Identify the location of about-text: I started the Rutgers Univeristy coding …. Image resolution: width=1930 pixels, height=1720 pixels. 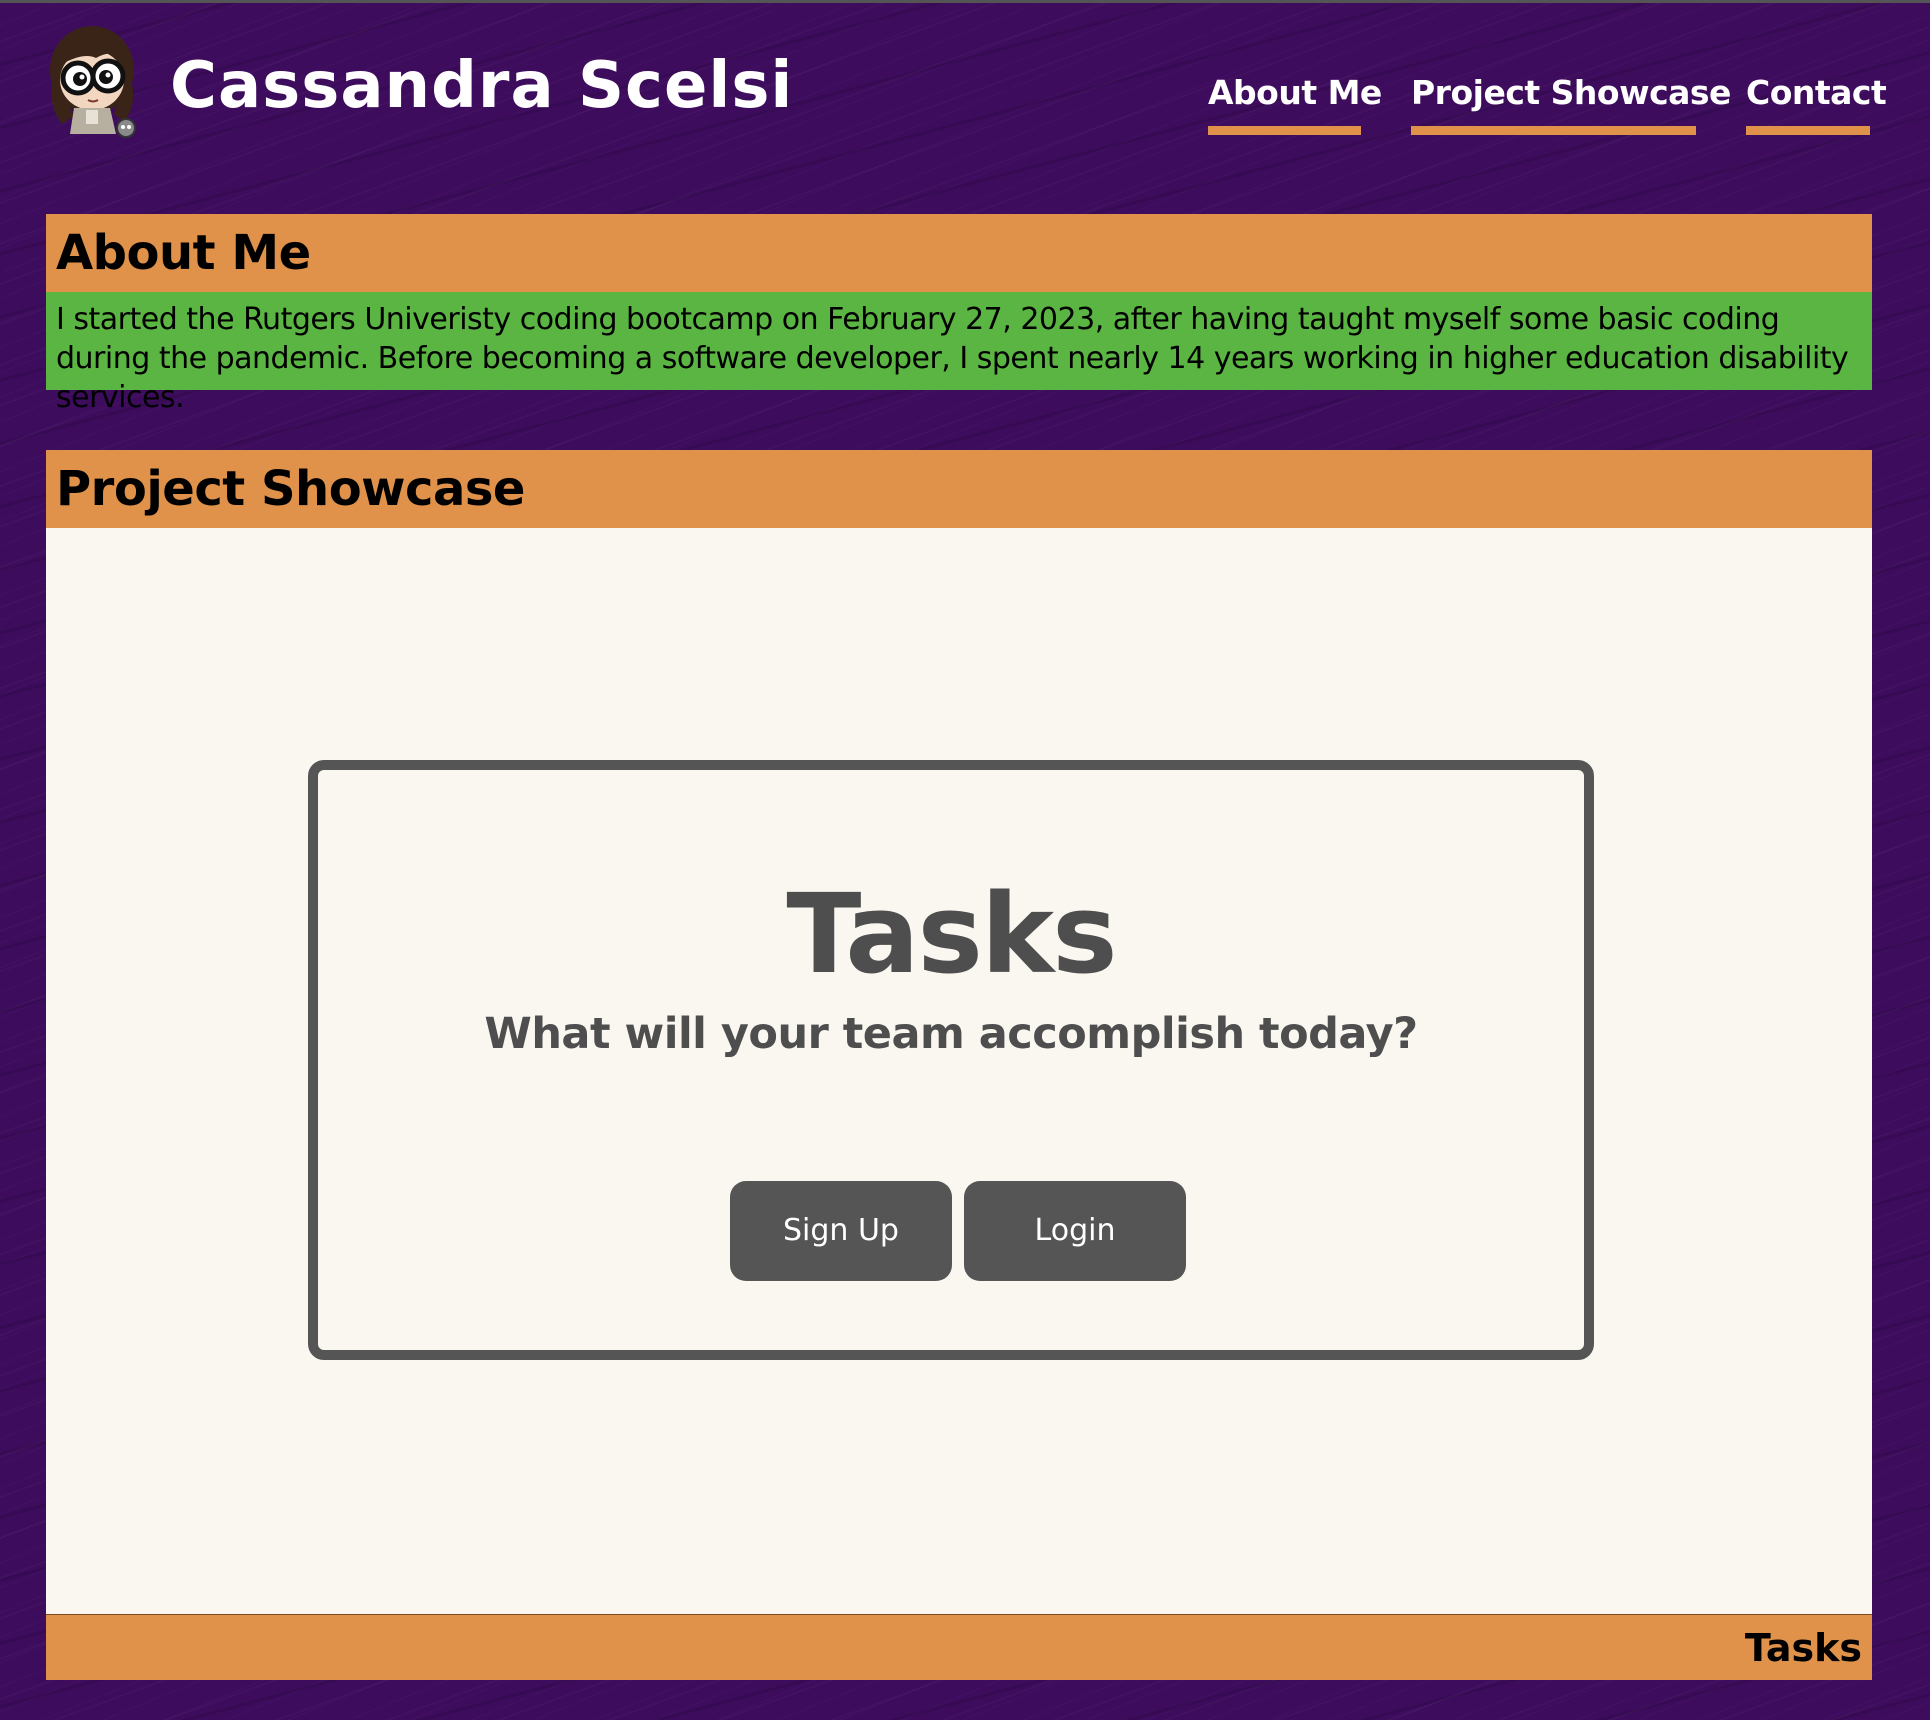
(959, 353).